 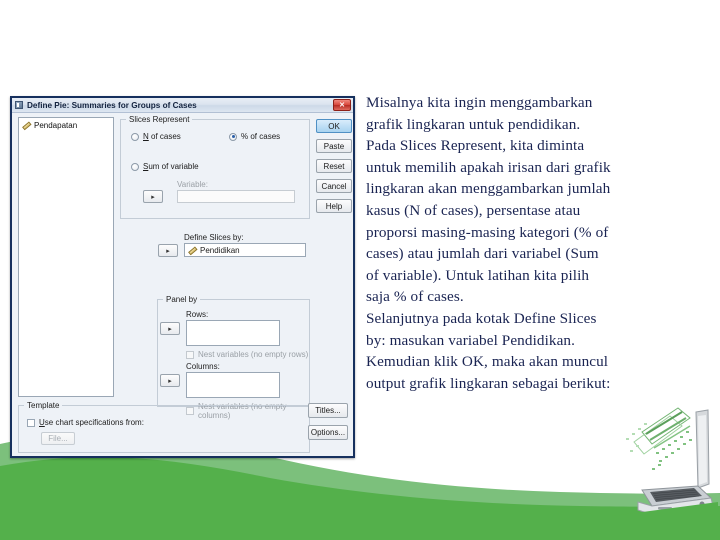 What do you see at coordinates (334, 166) in the screenshot?
I see `reset-button: Reset` at bounding box center [334, 166].